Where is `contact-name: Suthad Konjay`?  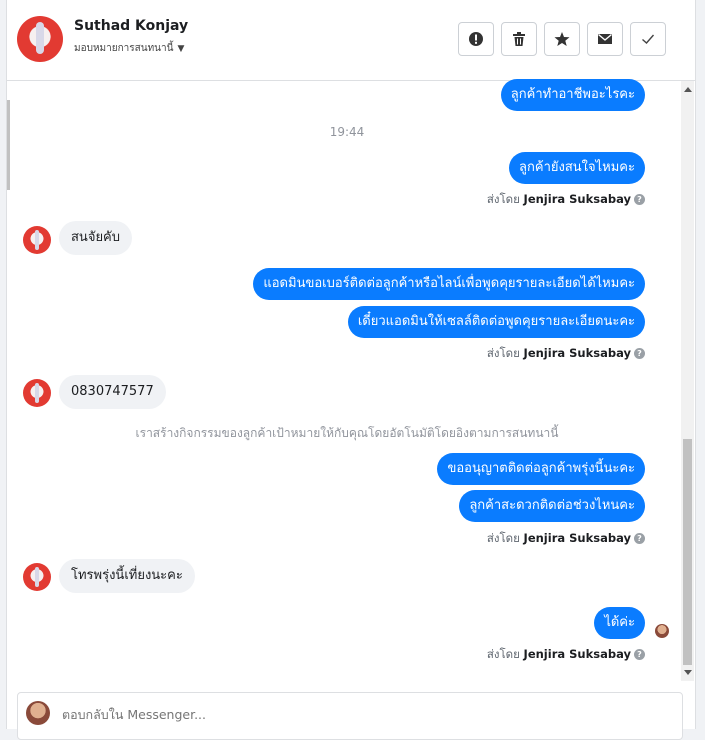 contact-name: Suthad Konjay is located at coordinates (131, 26).